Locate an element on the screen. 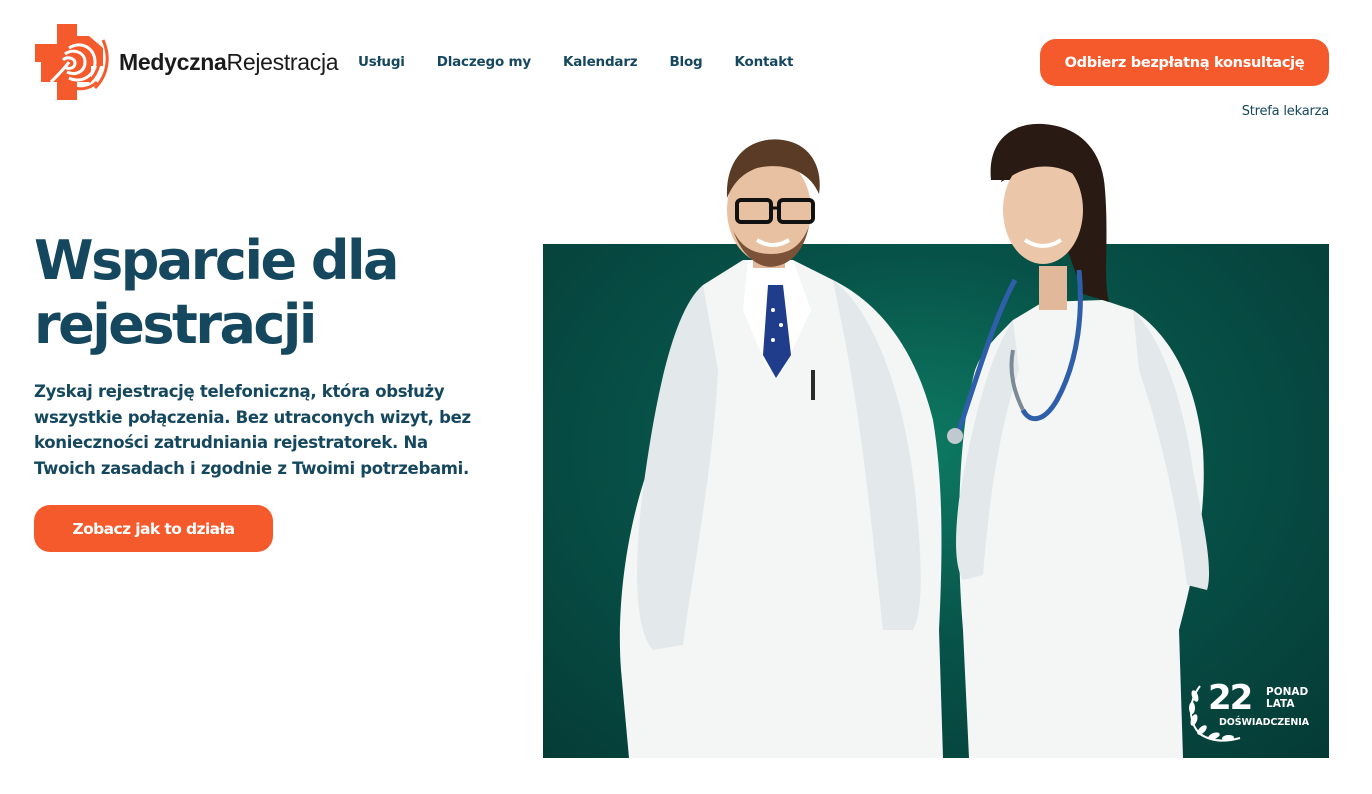 This screenshot has width=1372, height=794. badge-label-top: PONAD LATA is located at coordinates (1287, 698).